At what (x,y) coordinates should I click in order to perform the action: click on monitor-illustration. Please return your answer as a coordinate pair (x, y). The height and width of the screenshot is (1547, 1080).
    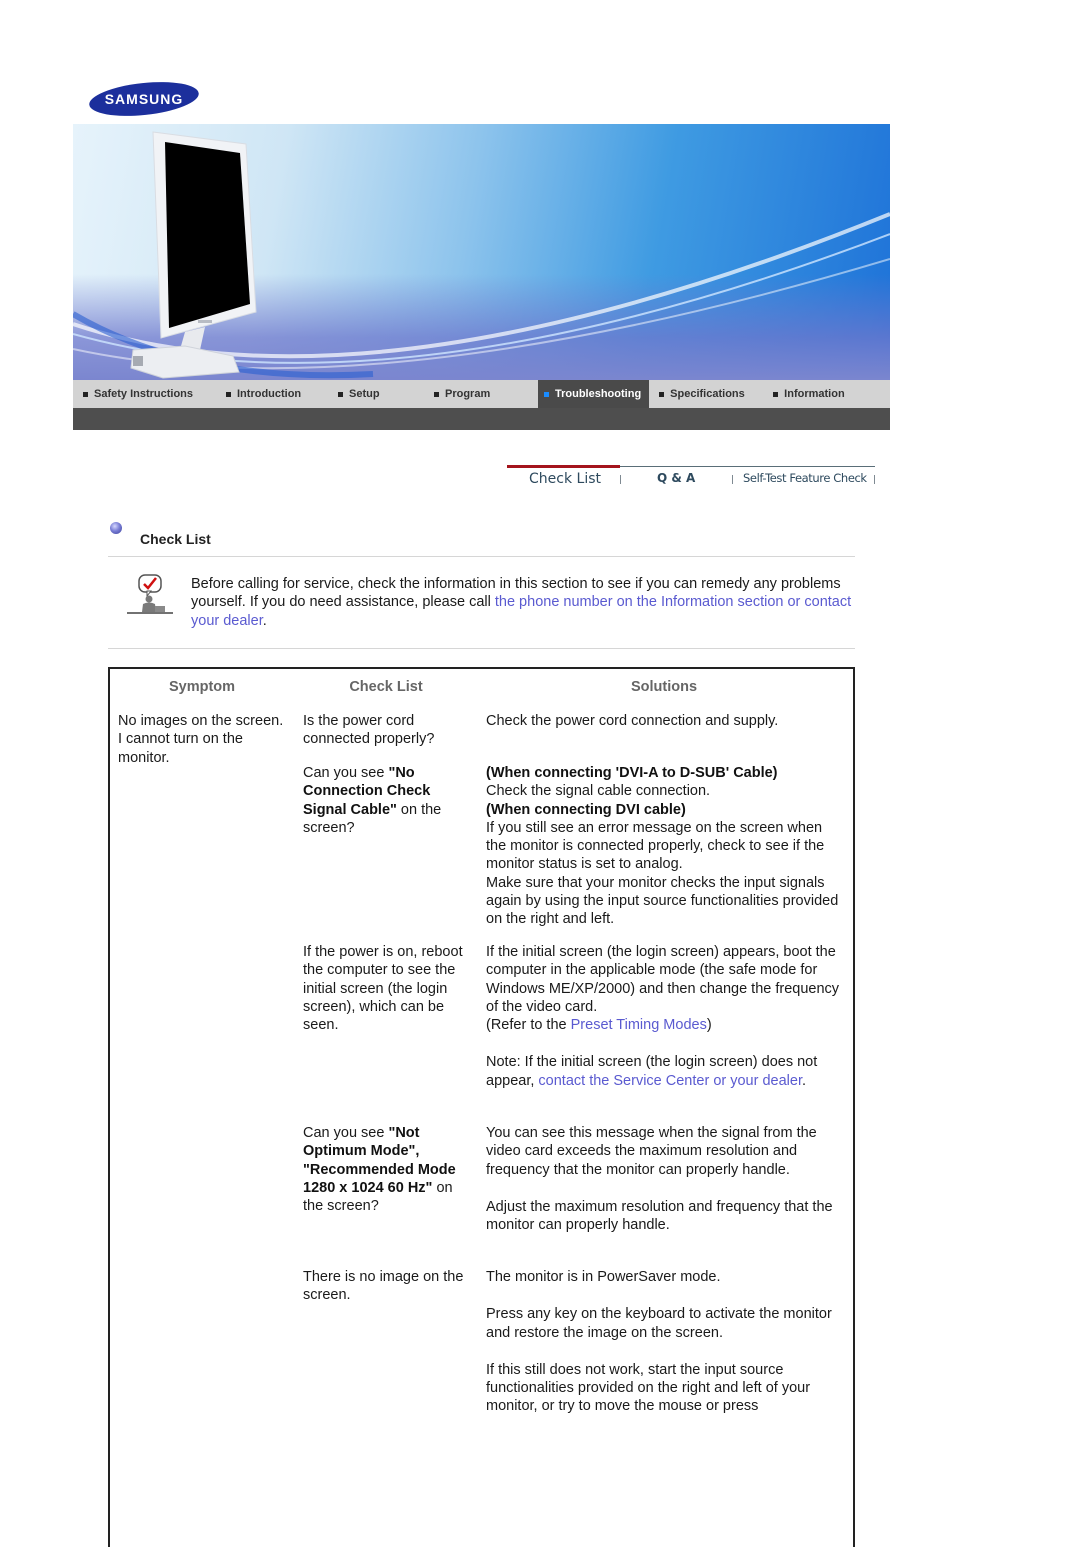
    Looking at the image, I should click on (481, 255).